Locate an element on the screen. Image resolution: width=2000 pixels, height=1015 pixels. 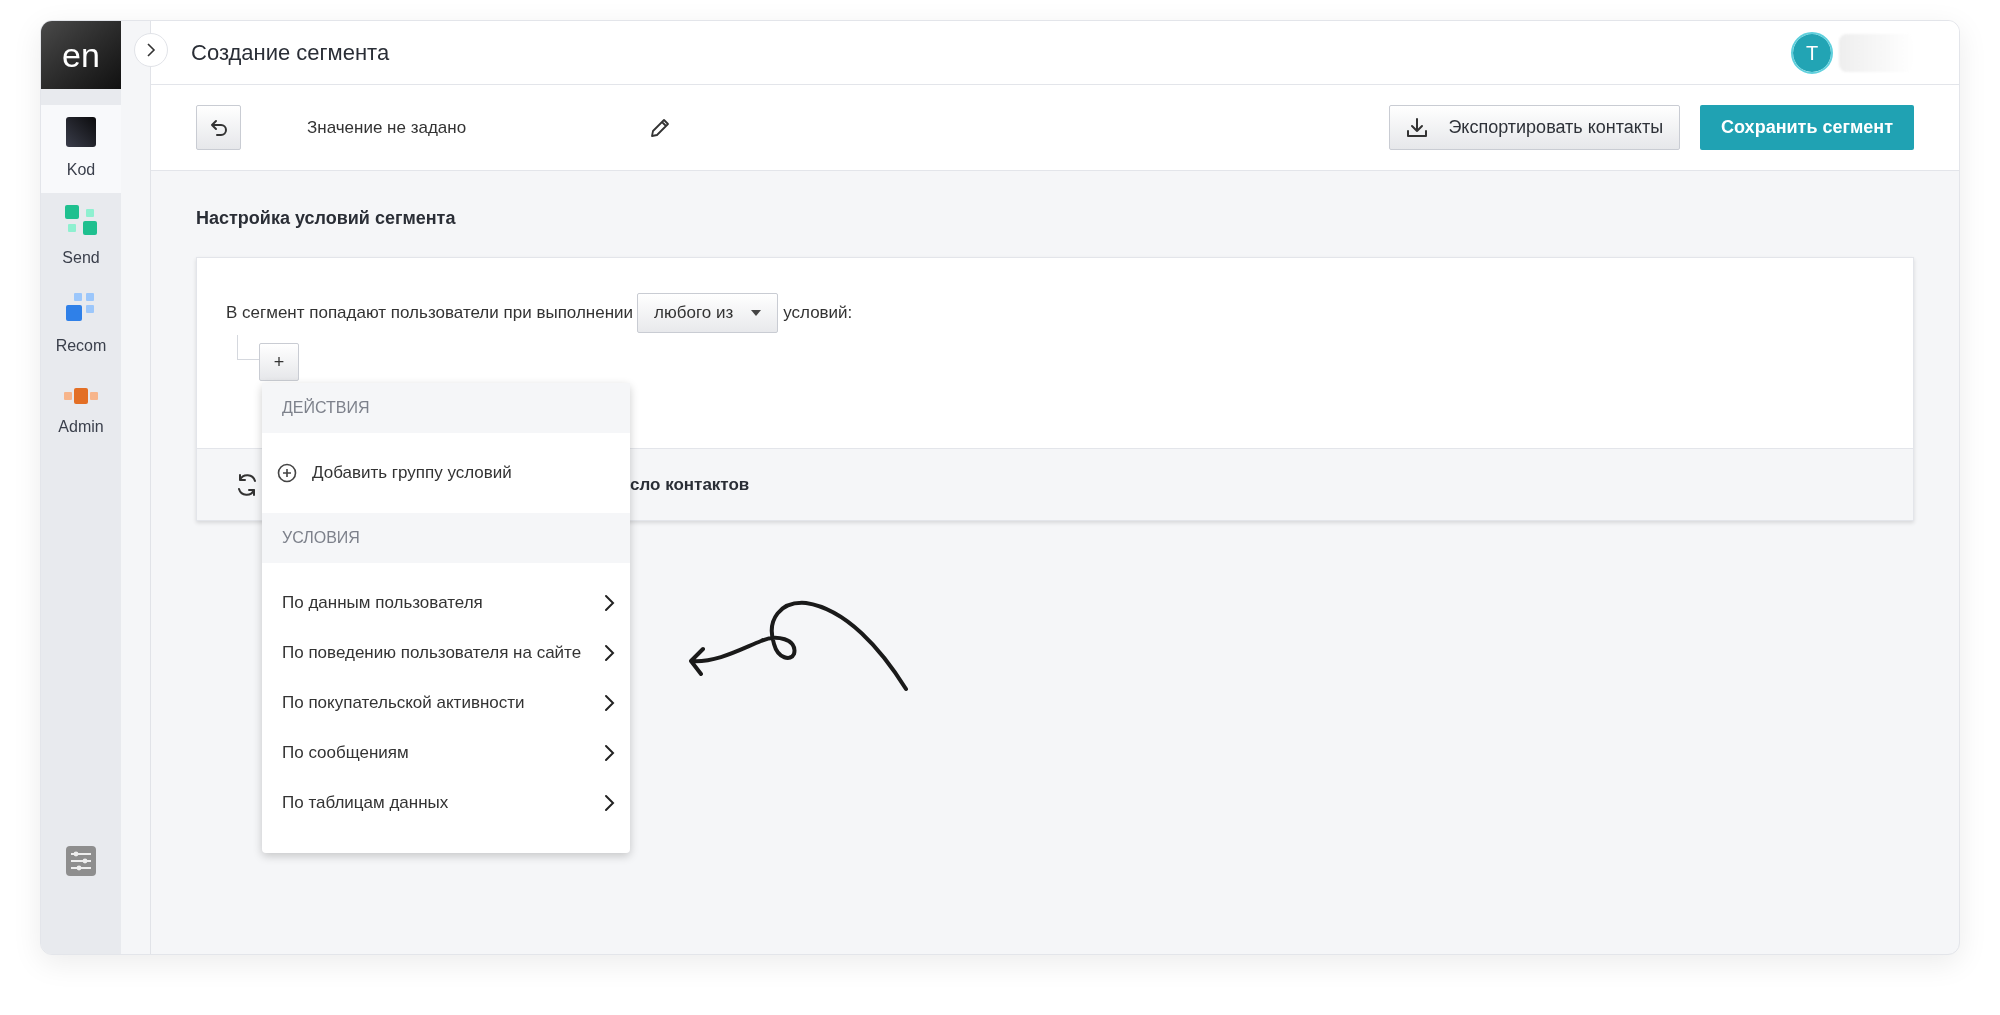
conditions-sentence: условий: is located at coordinates (818, 313).